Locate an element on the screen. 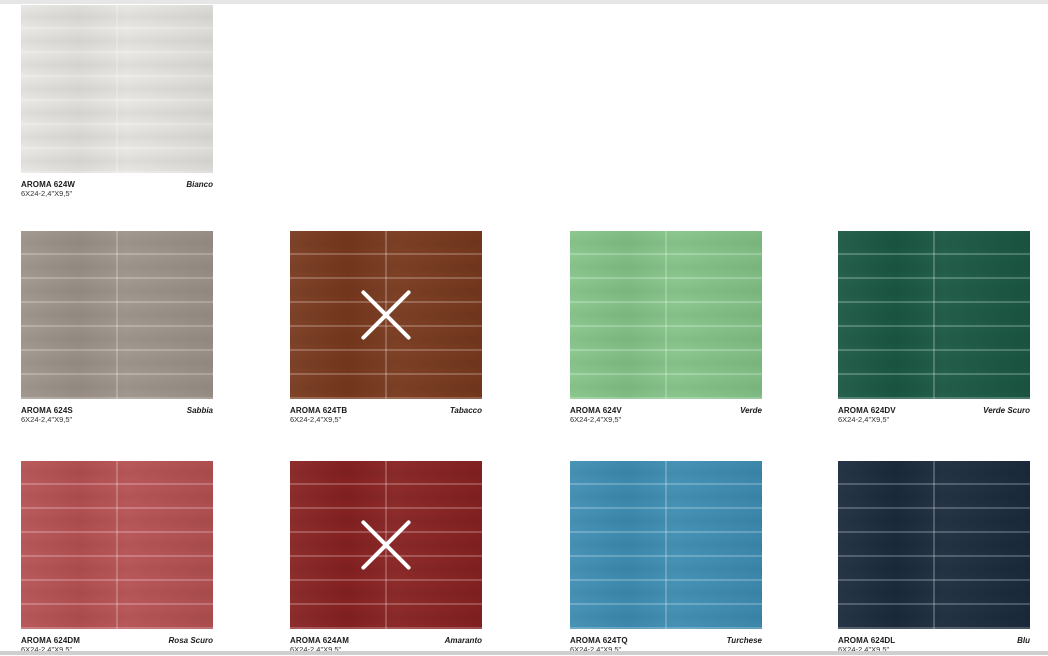  tile-card: AROMA 624V 6X24-2,4"X9,5" Verde is located at coordinates (666, 328).